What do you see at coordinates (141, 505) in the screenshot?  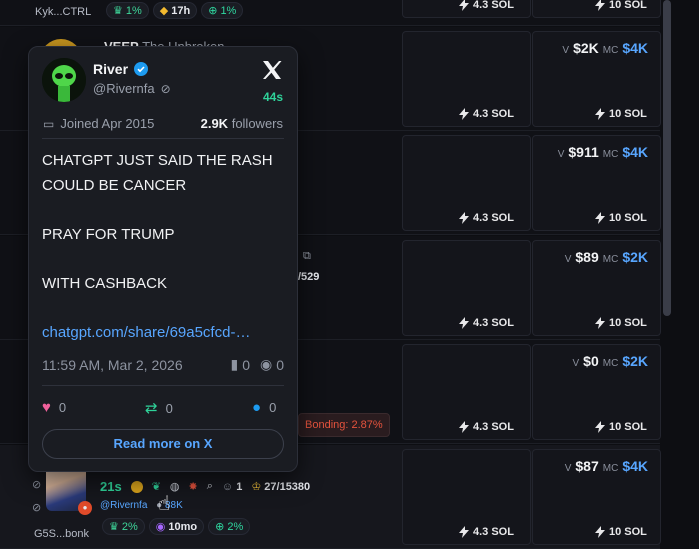 I see `creator-link: @Rivernfa ● 88K` at bounding box center [141, 505].